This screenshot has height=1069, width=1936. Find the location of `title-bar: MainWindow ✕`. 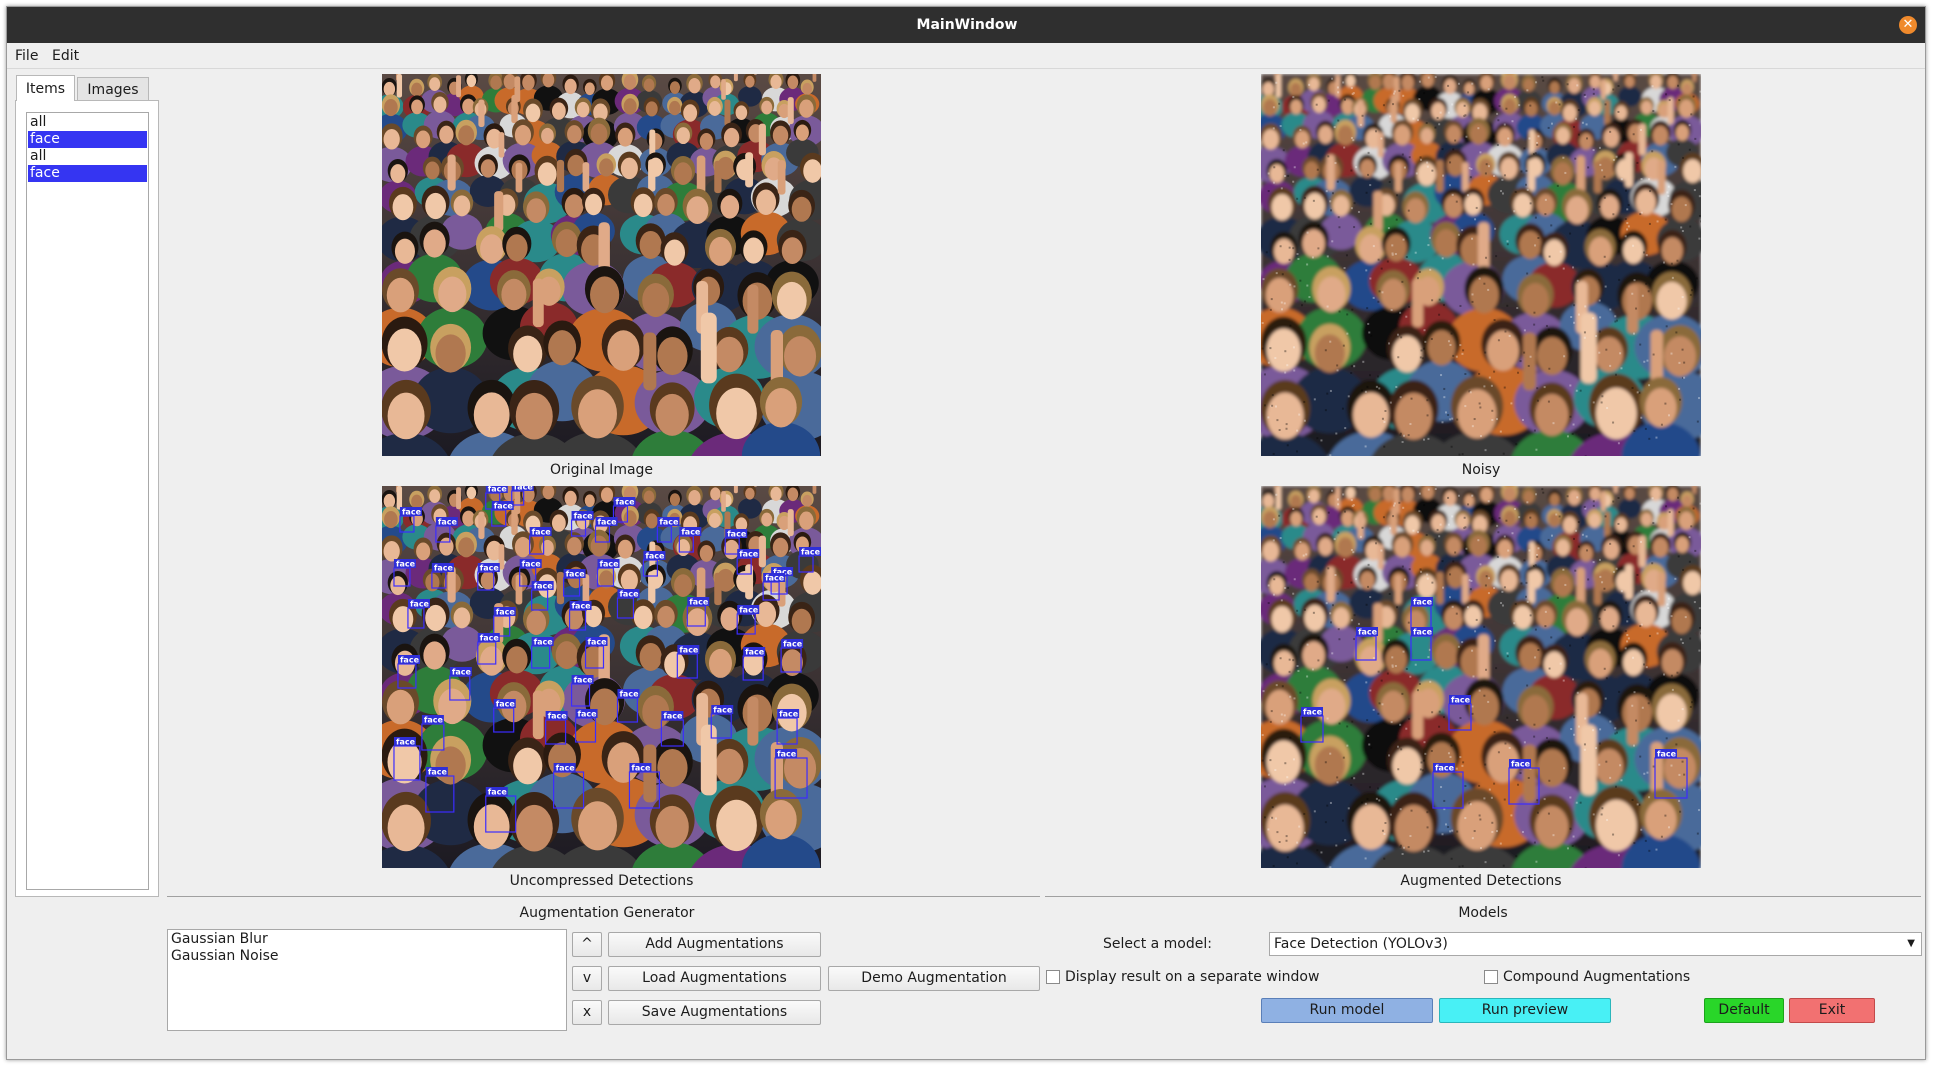

title-bar: MainWindow ✕ is located at coordinates (966, 25).